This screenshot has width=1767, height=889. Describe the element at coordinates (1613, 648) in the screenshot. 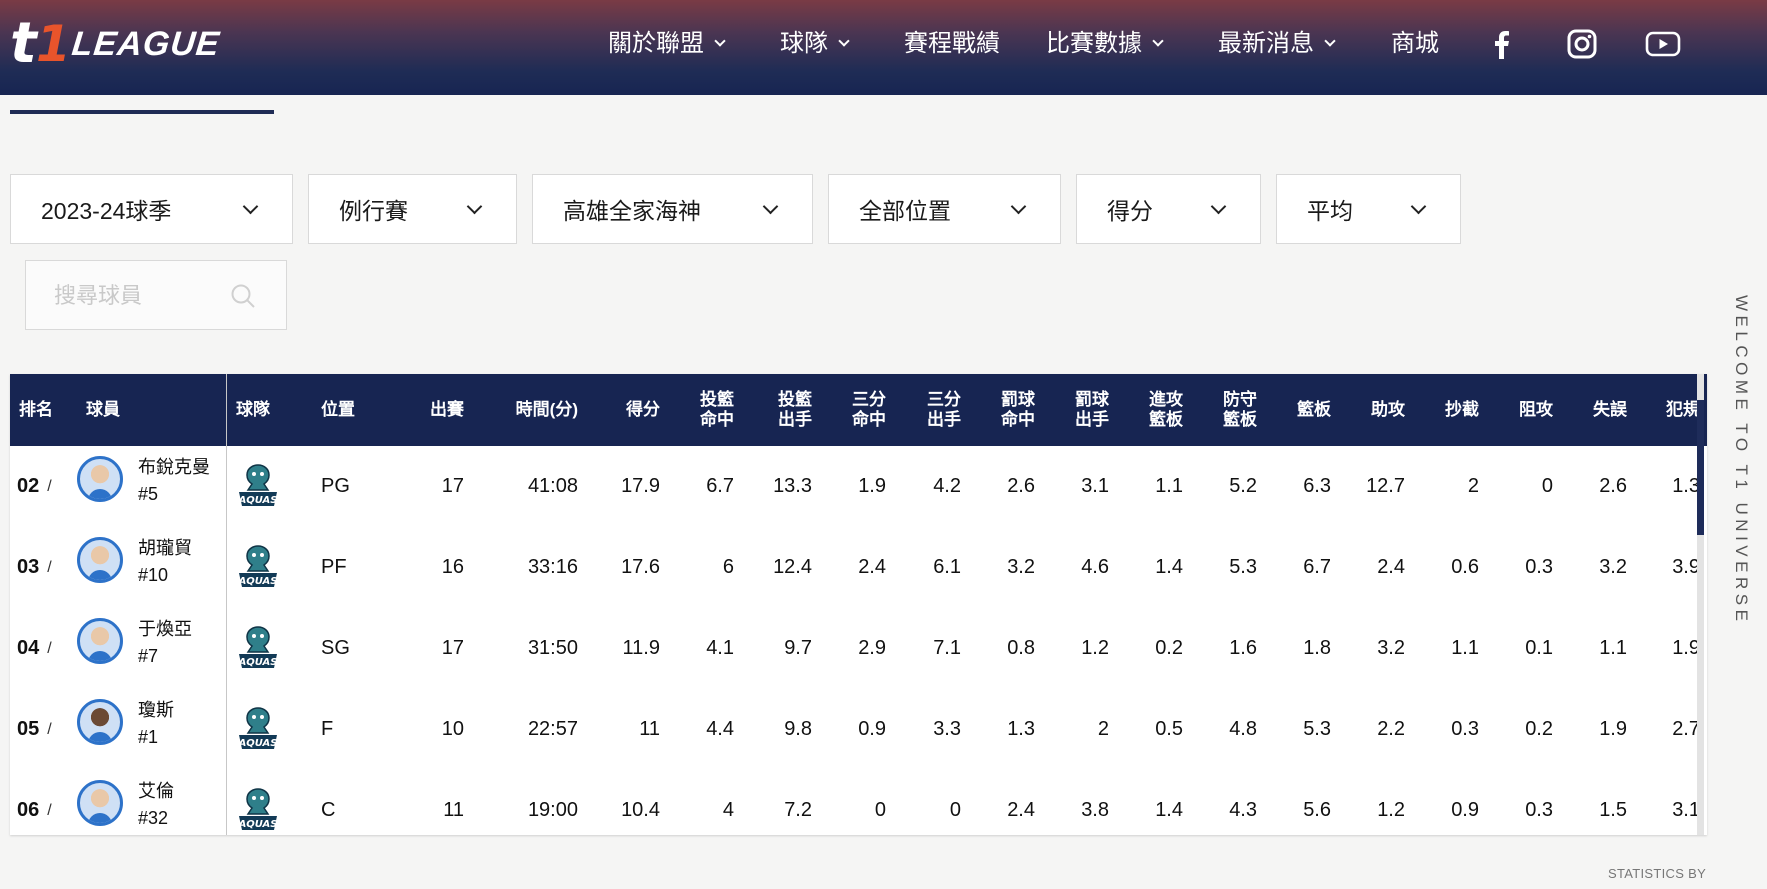

I see `stat-tov-cell: 1.1` at that location.